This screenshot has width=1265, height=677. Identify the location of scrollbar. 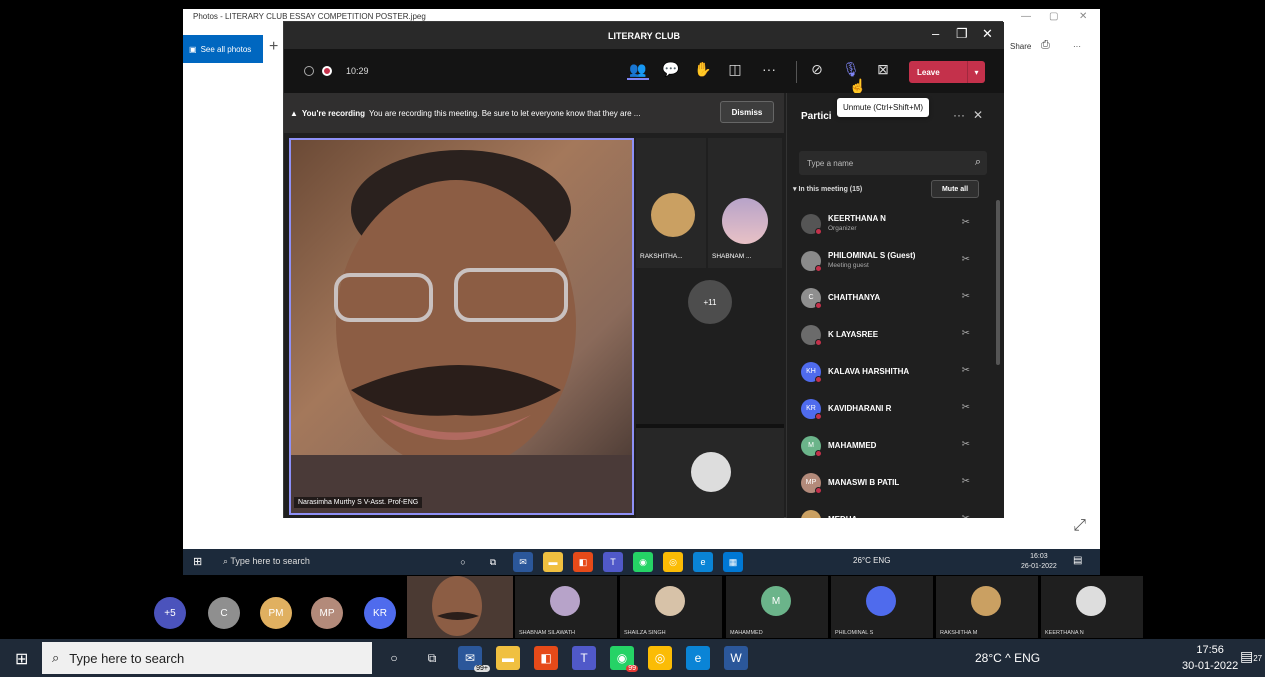
(998, 282).